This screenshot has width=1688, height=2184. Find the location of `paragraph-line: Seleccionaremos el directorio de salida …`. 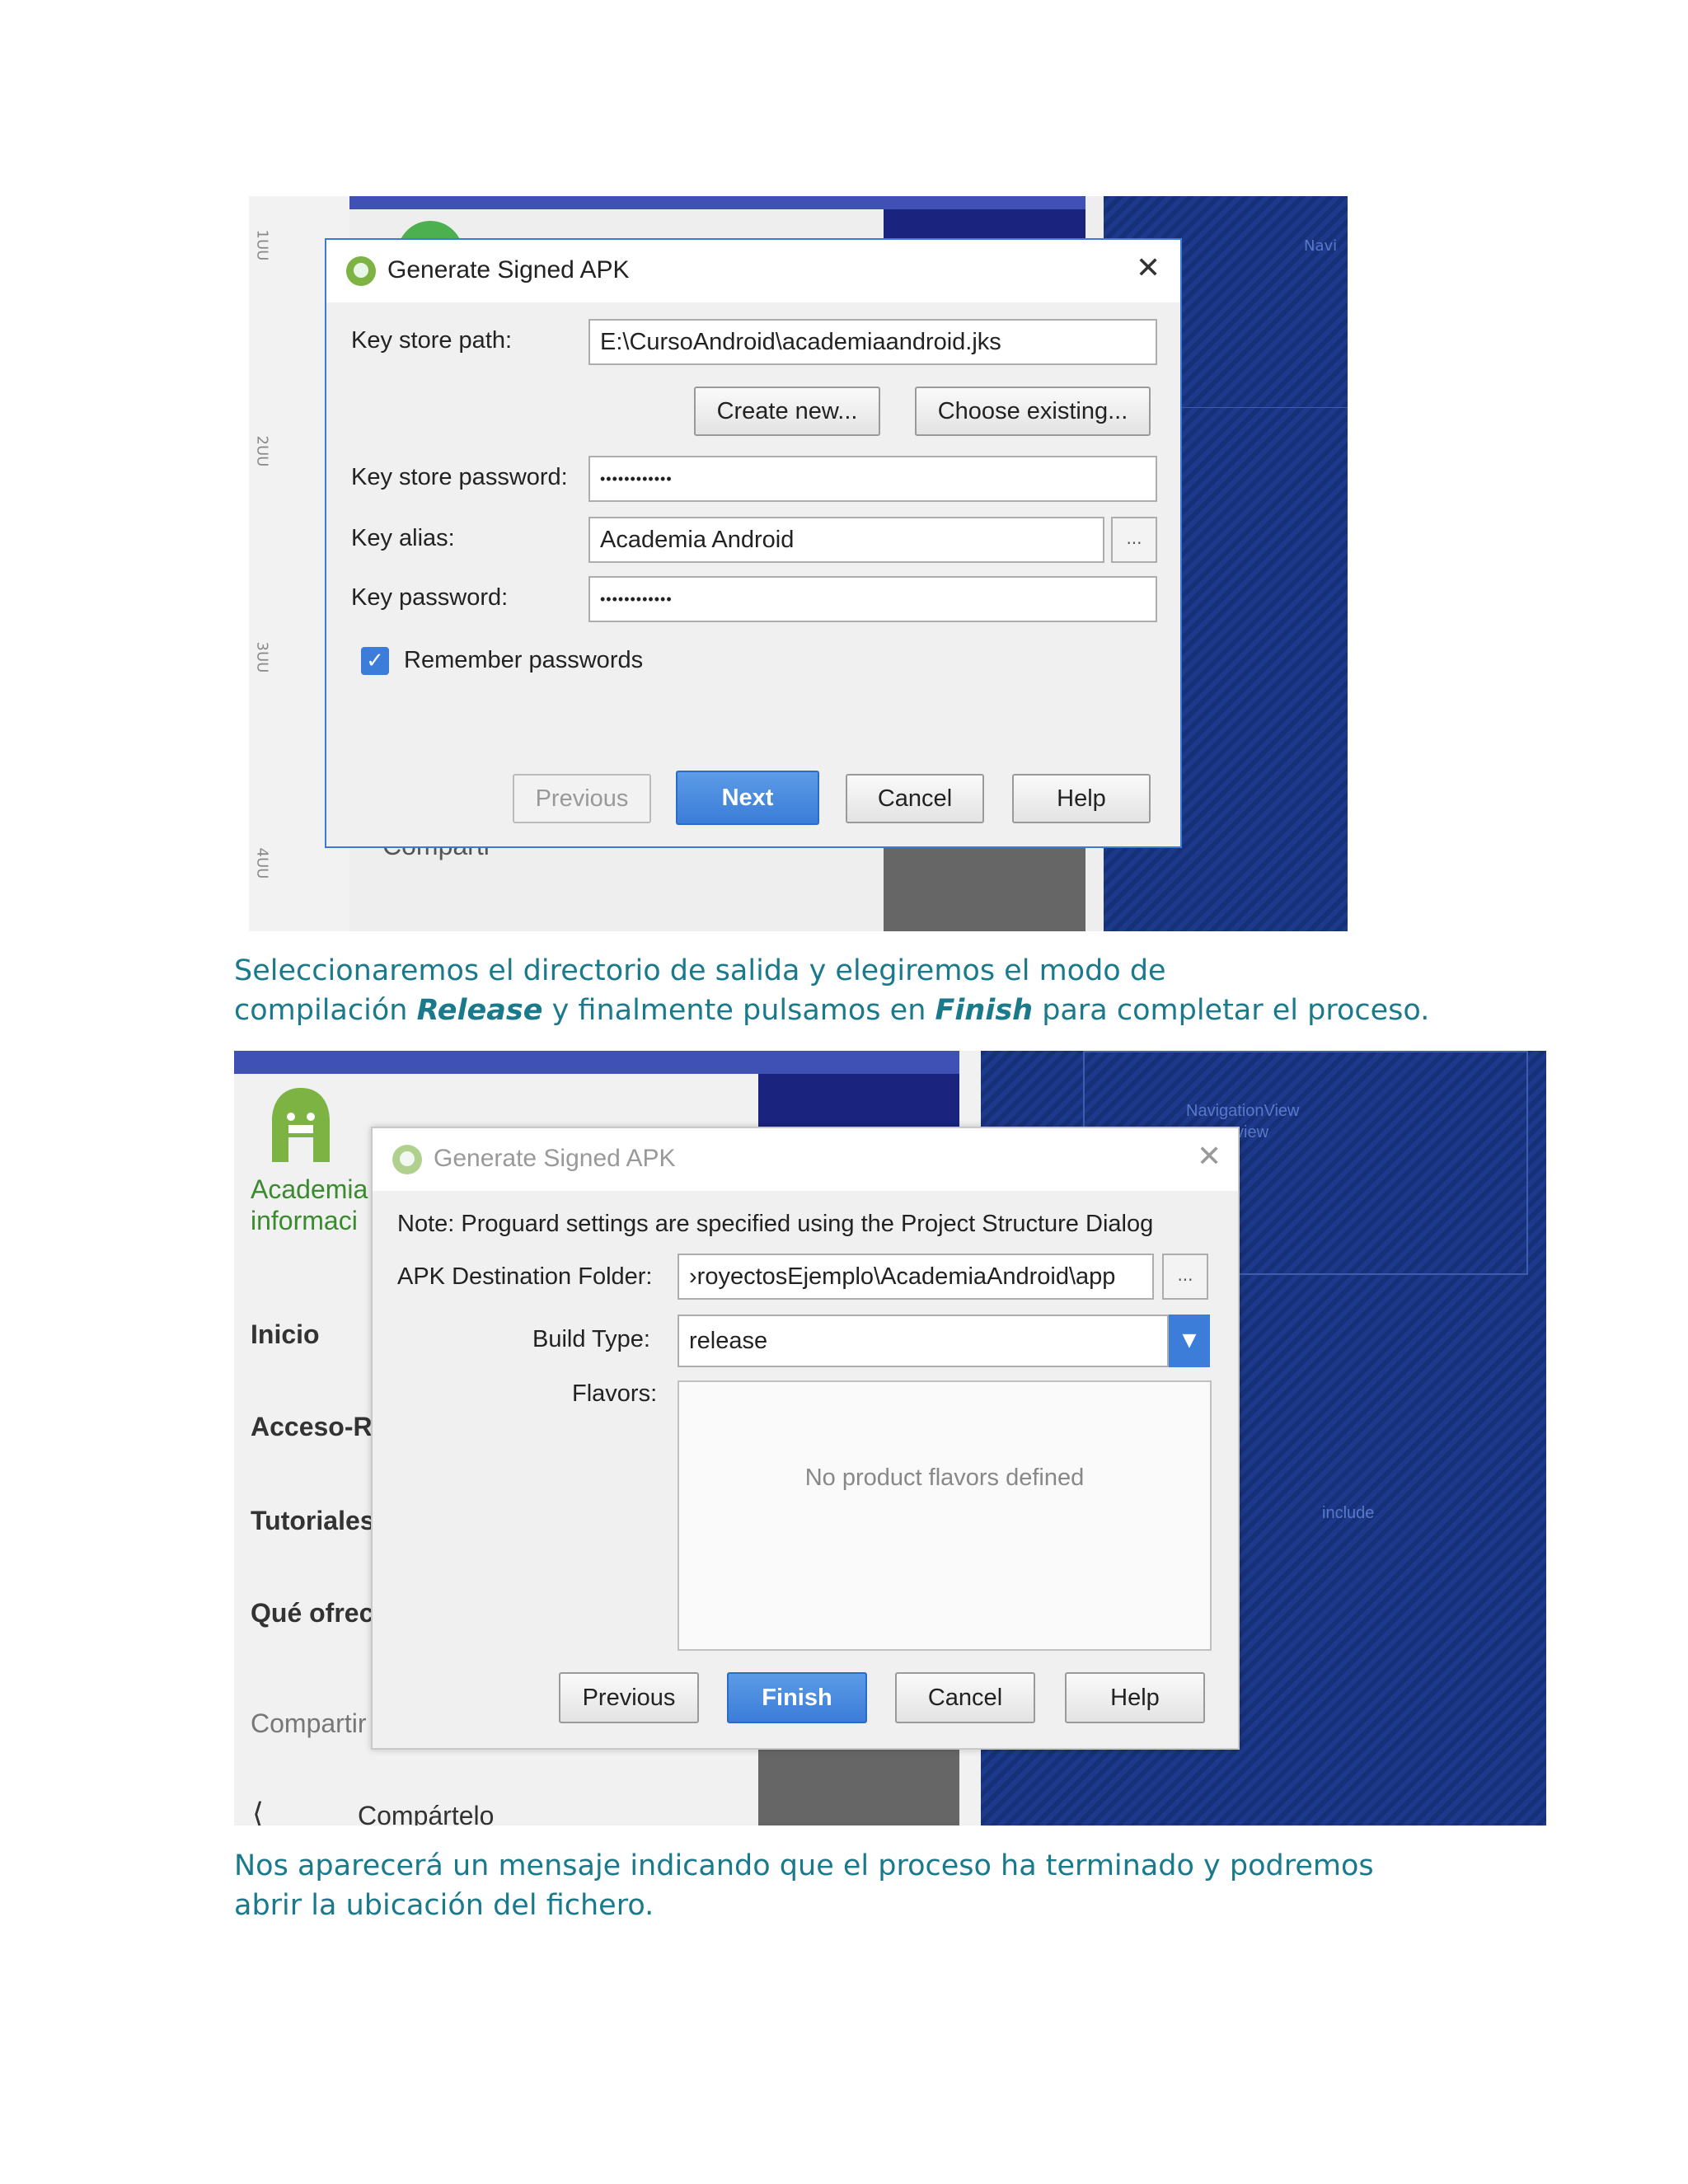

paragraph-line: Seleccionaremos el directorio de salida … is located at coordinates (700, 970).